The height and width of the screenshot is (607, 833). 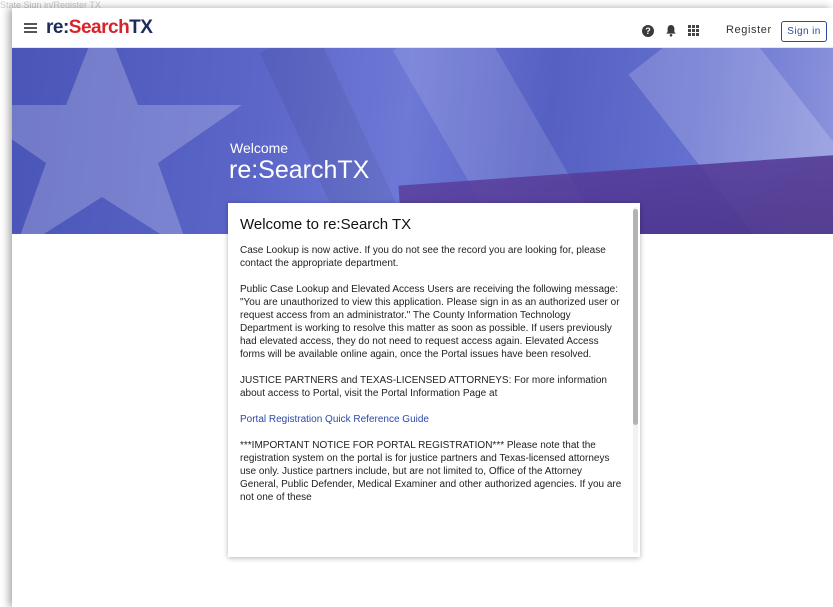 What do you see at coordinates (648, 31) in the screenshot?
I see `help-icon: ?` at bounding box center [648, 31].